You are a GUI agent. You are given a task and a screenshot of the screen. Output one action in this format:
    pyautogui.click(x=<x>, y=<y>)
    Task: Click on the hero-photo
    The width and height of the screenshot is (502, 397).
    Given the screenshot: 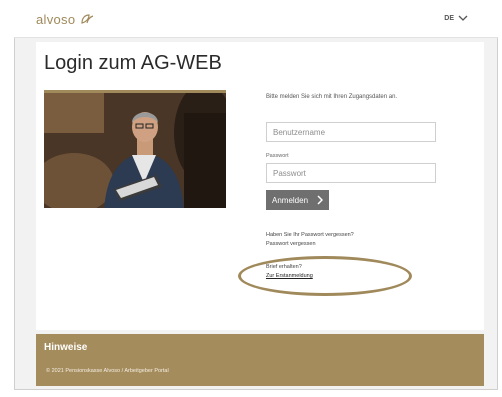 What is the action you would take?
    pyautogui.click(x=135, y=149)
    